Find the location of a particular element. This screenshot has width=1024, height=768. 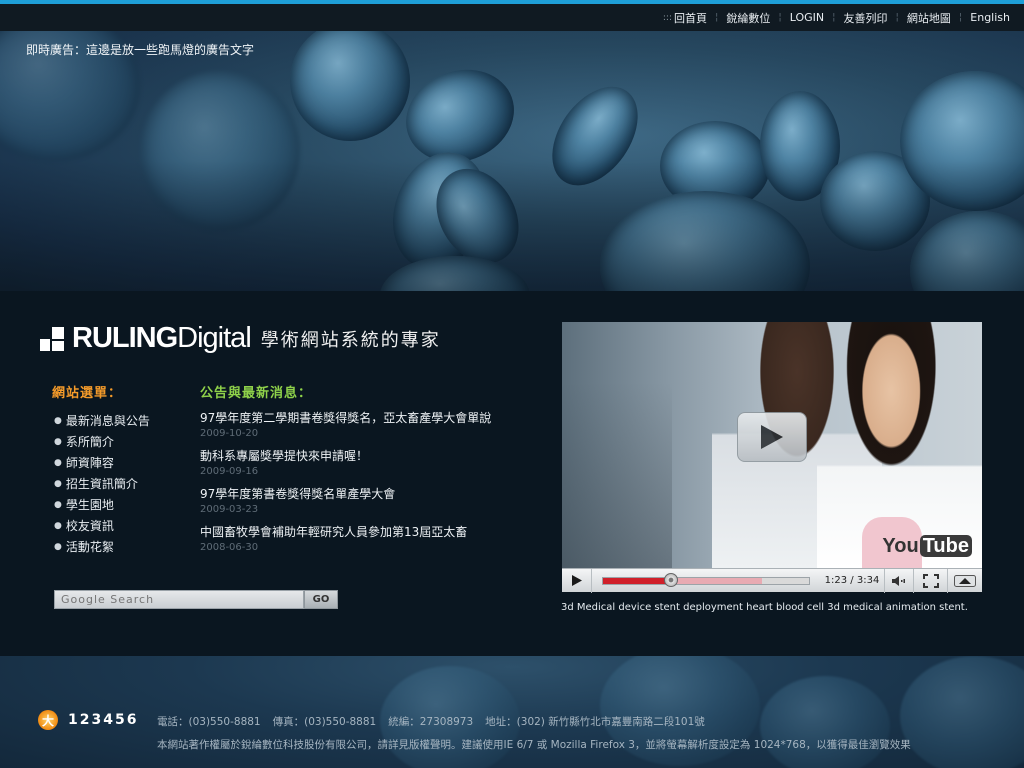

progress-played is located at coordinates (637, 580).